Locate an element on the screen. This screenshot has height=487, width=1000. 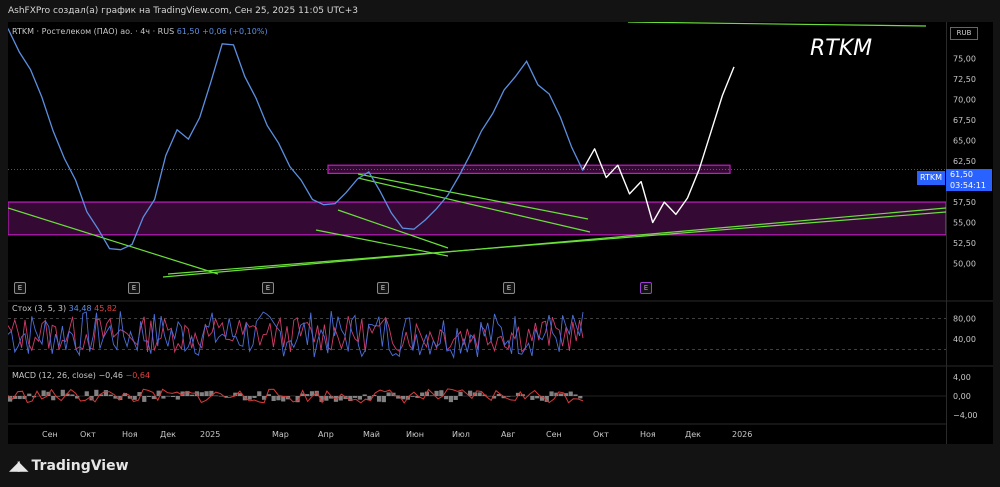
time-tick-label: 2025 is located at coordinates (210, 434).